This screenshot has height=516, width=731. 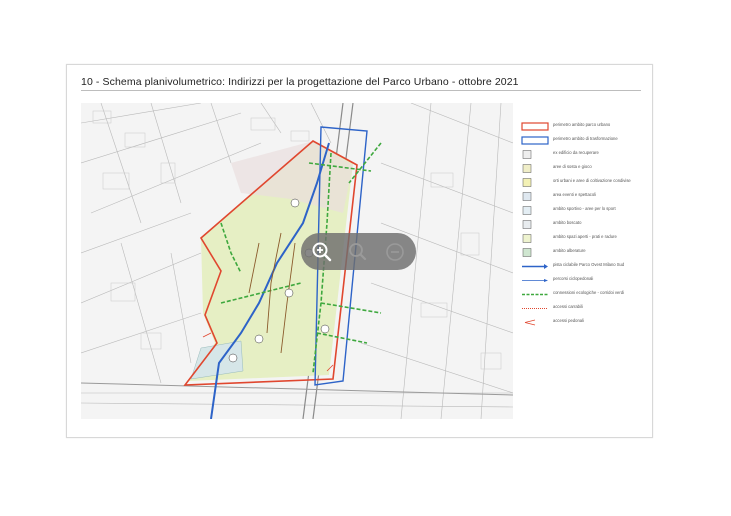 I want to click on legend-item: ambito alberature, so click(x=585, y=253).